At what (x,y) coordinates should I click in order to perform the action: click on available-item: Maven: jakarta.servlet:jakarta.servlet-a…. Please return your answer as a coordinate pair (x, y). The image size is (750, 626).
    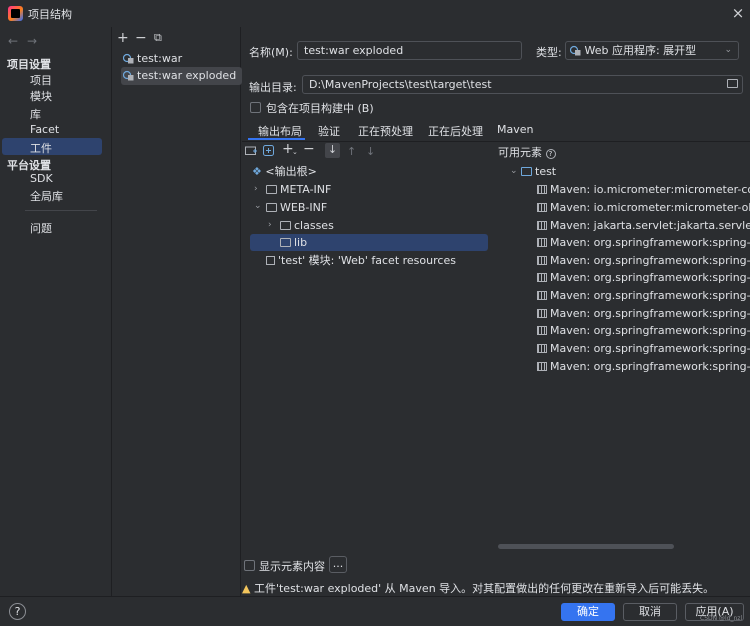
    Looking at the image, I should click on (643, 225).